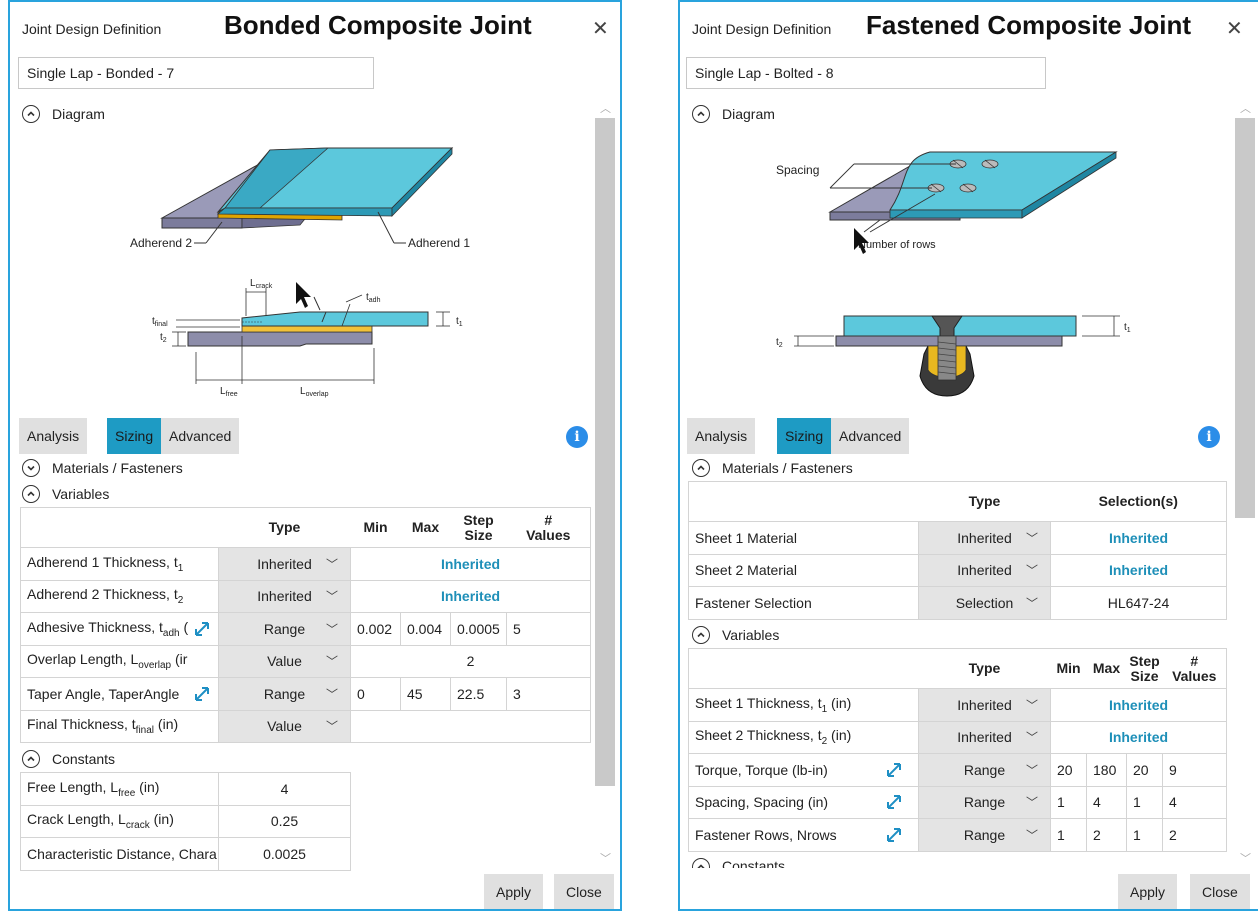 The height and width of the screenshot is (911, 1258). I want to click on joint-name-input: Single Lap - Bonded - 7, so click(196, 73).